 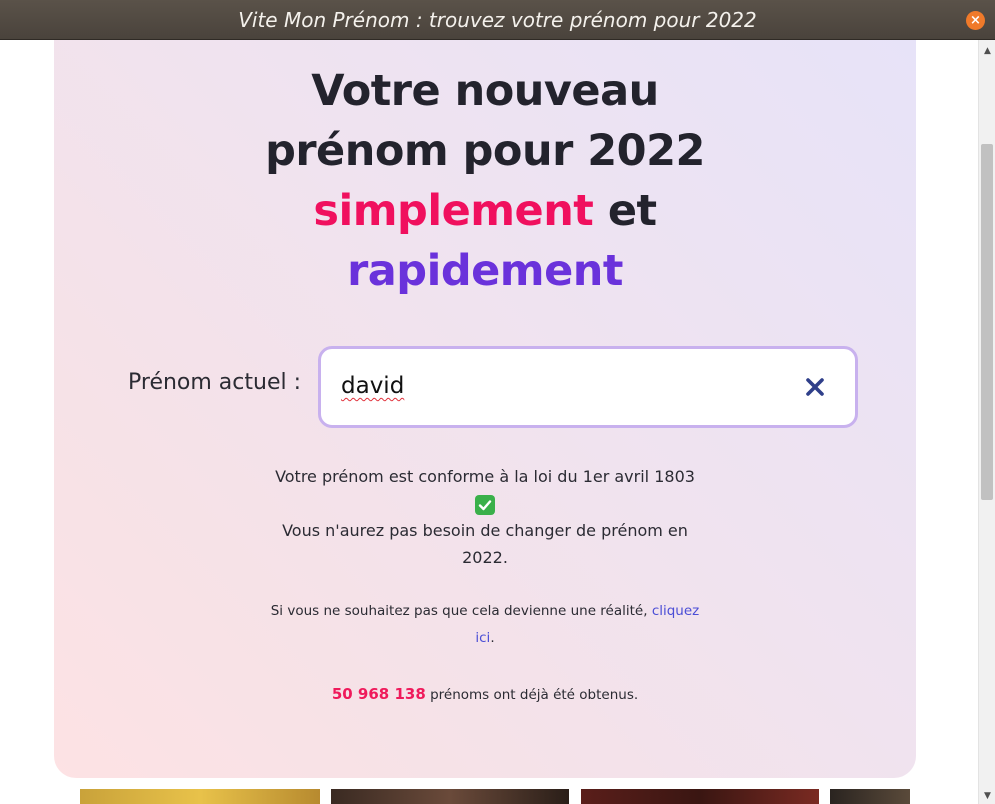 I want to click on close-icon: ×, so click(x=975, y=20).